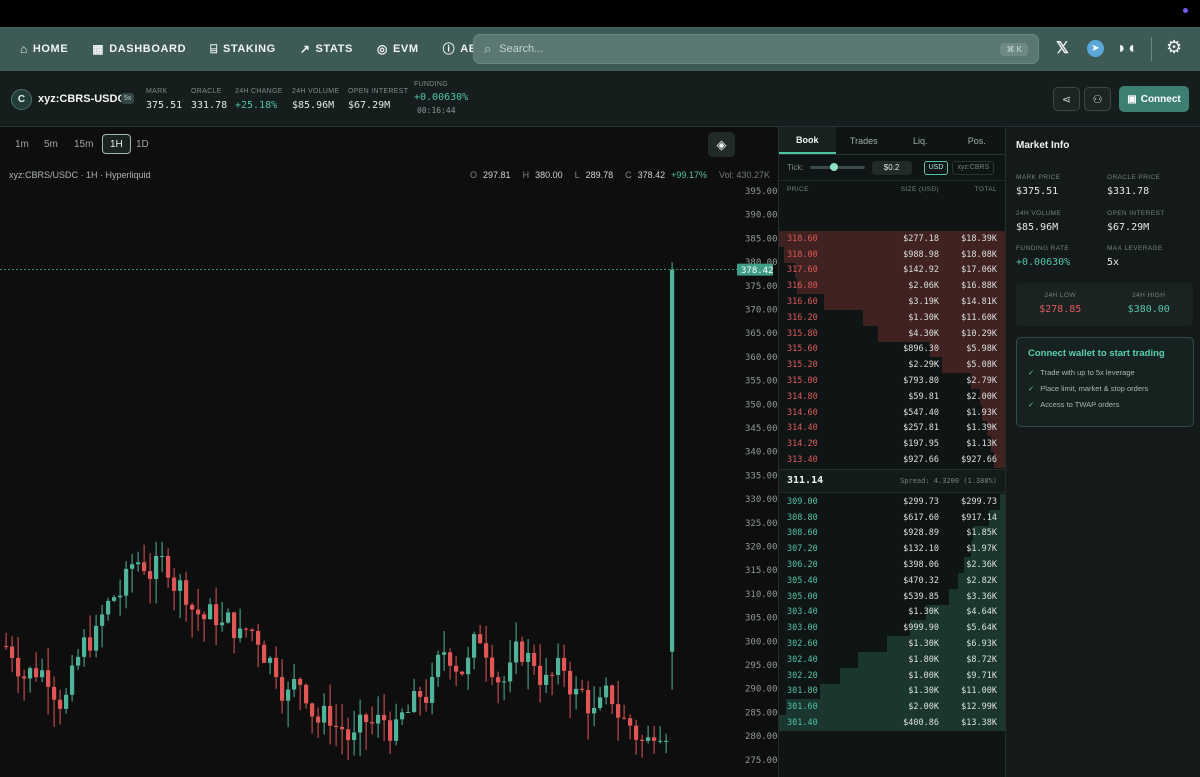 This screenshot has height=777, width=1200. I want to click on price-cell: 316.20, so click(802, 317).